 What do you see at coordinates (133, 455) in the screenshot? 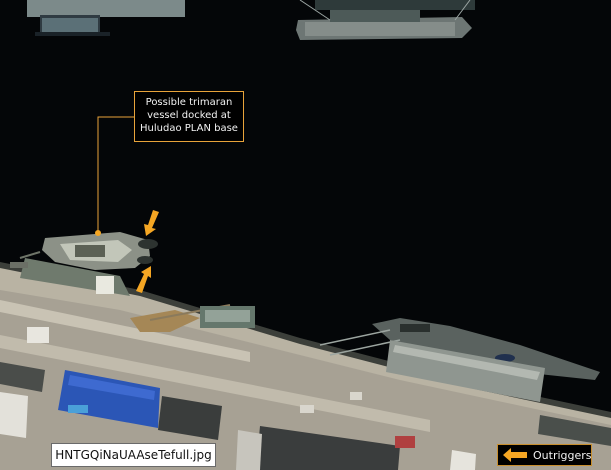
I see `image-filename-label: HNTGQiNaUAAseTefull.jpg` at bounding box center [133, 455].